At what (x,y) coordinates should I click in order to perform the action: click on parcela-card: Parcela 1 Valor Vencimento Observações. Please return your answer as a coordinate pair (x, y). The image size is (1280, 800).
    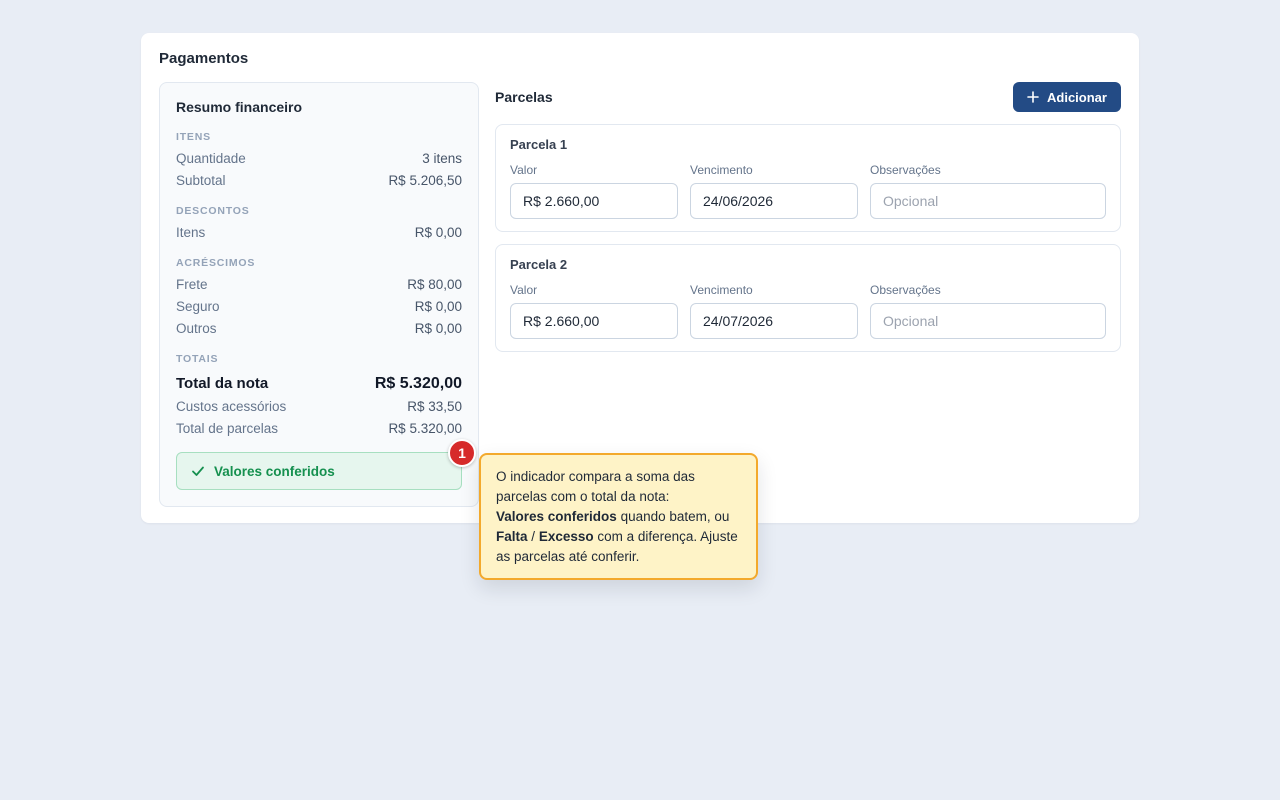
    Looking at the image, I should click on (808, 178).